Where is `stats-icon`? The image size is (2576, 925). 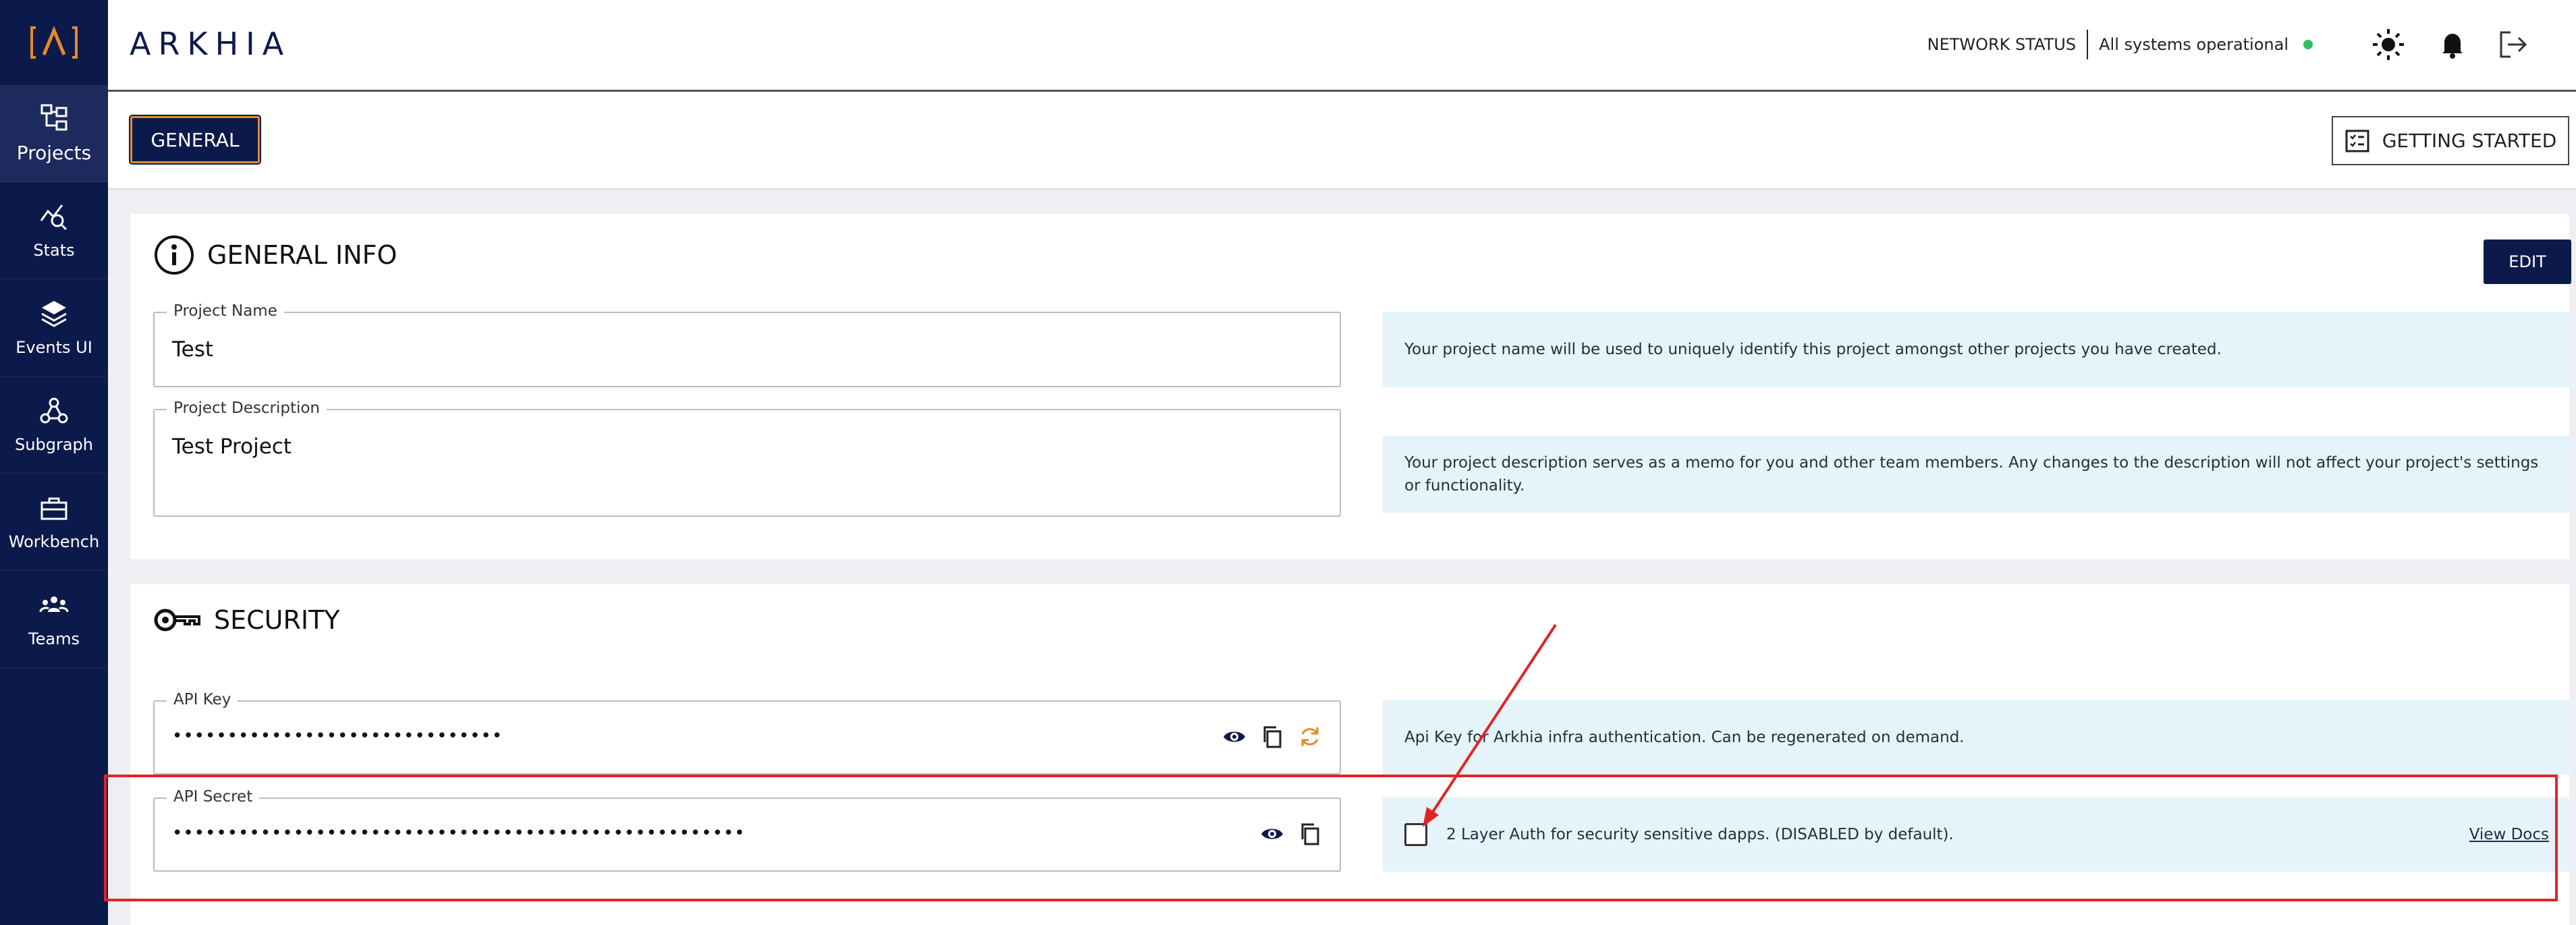 stats-icon is located at coordinates (53, 217).